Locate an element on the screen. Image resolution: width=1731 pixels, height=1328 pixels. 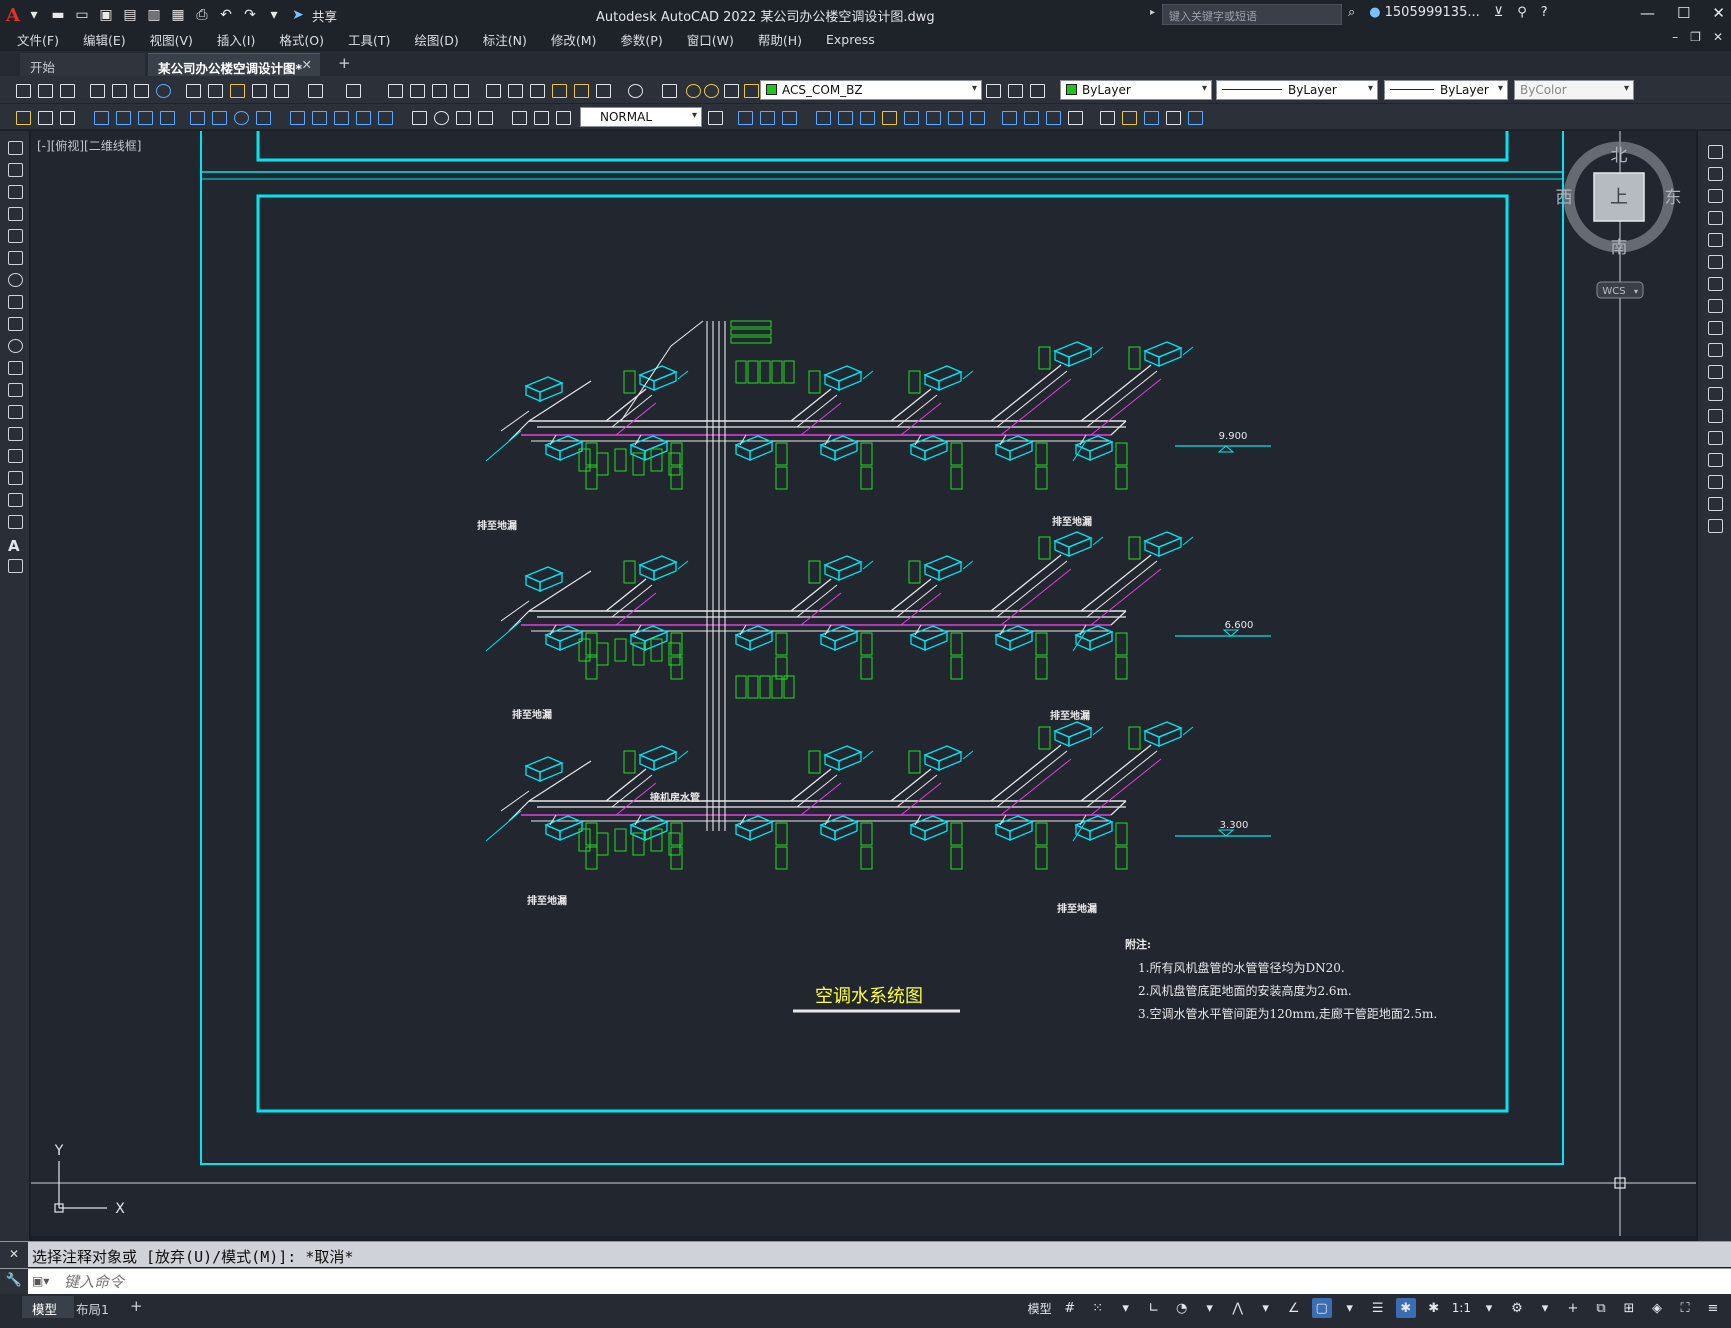
workspace-menu-icon: ▾ is located at coordinates (1545, 1308).